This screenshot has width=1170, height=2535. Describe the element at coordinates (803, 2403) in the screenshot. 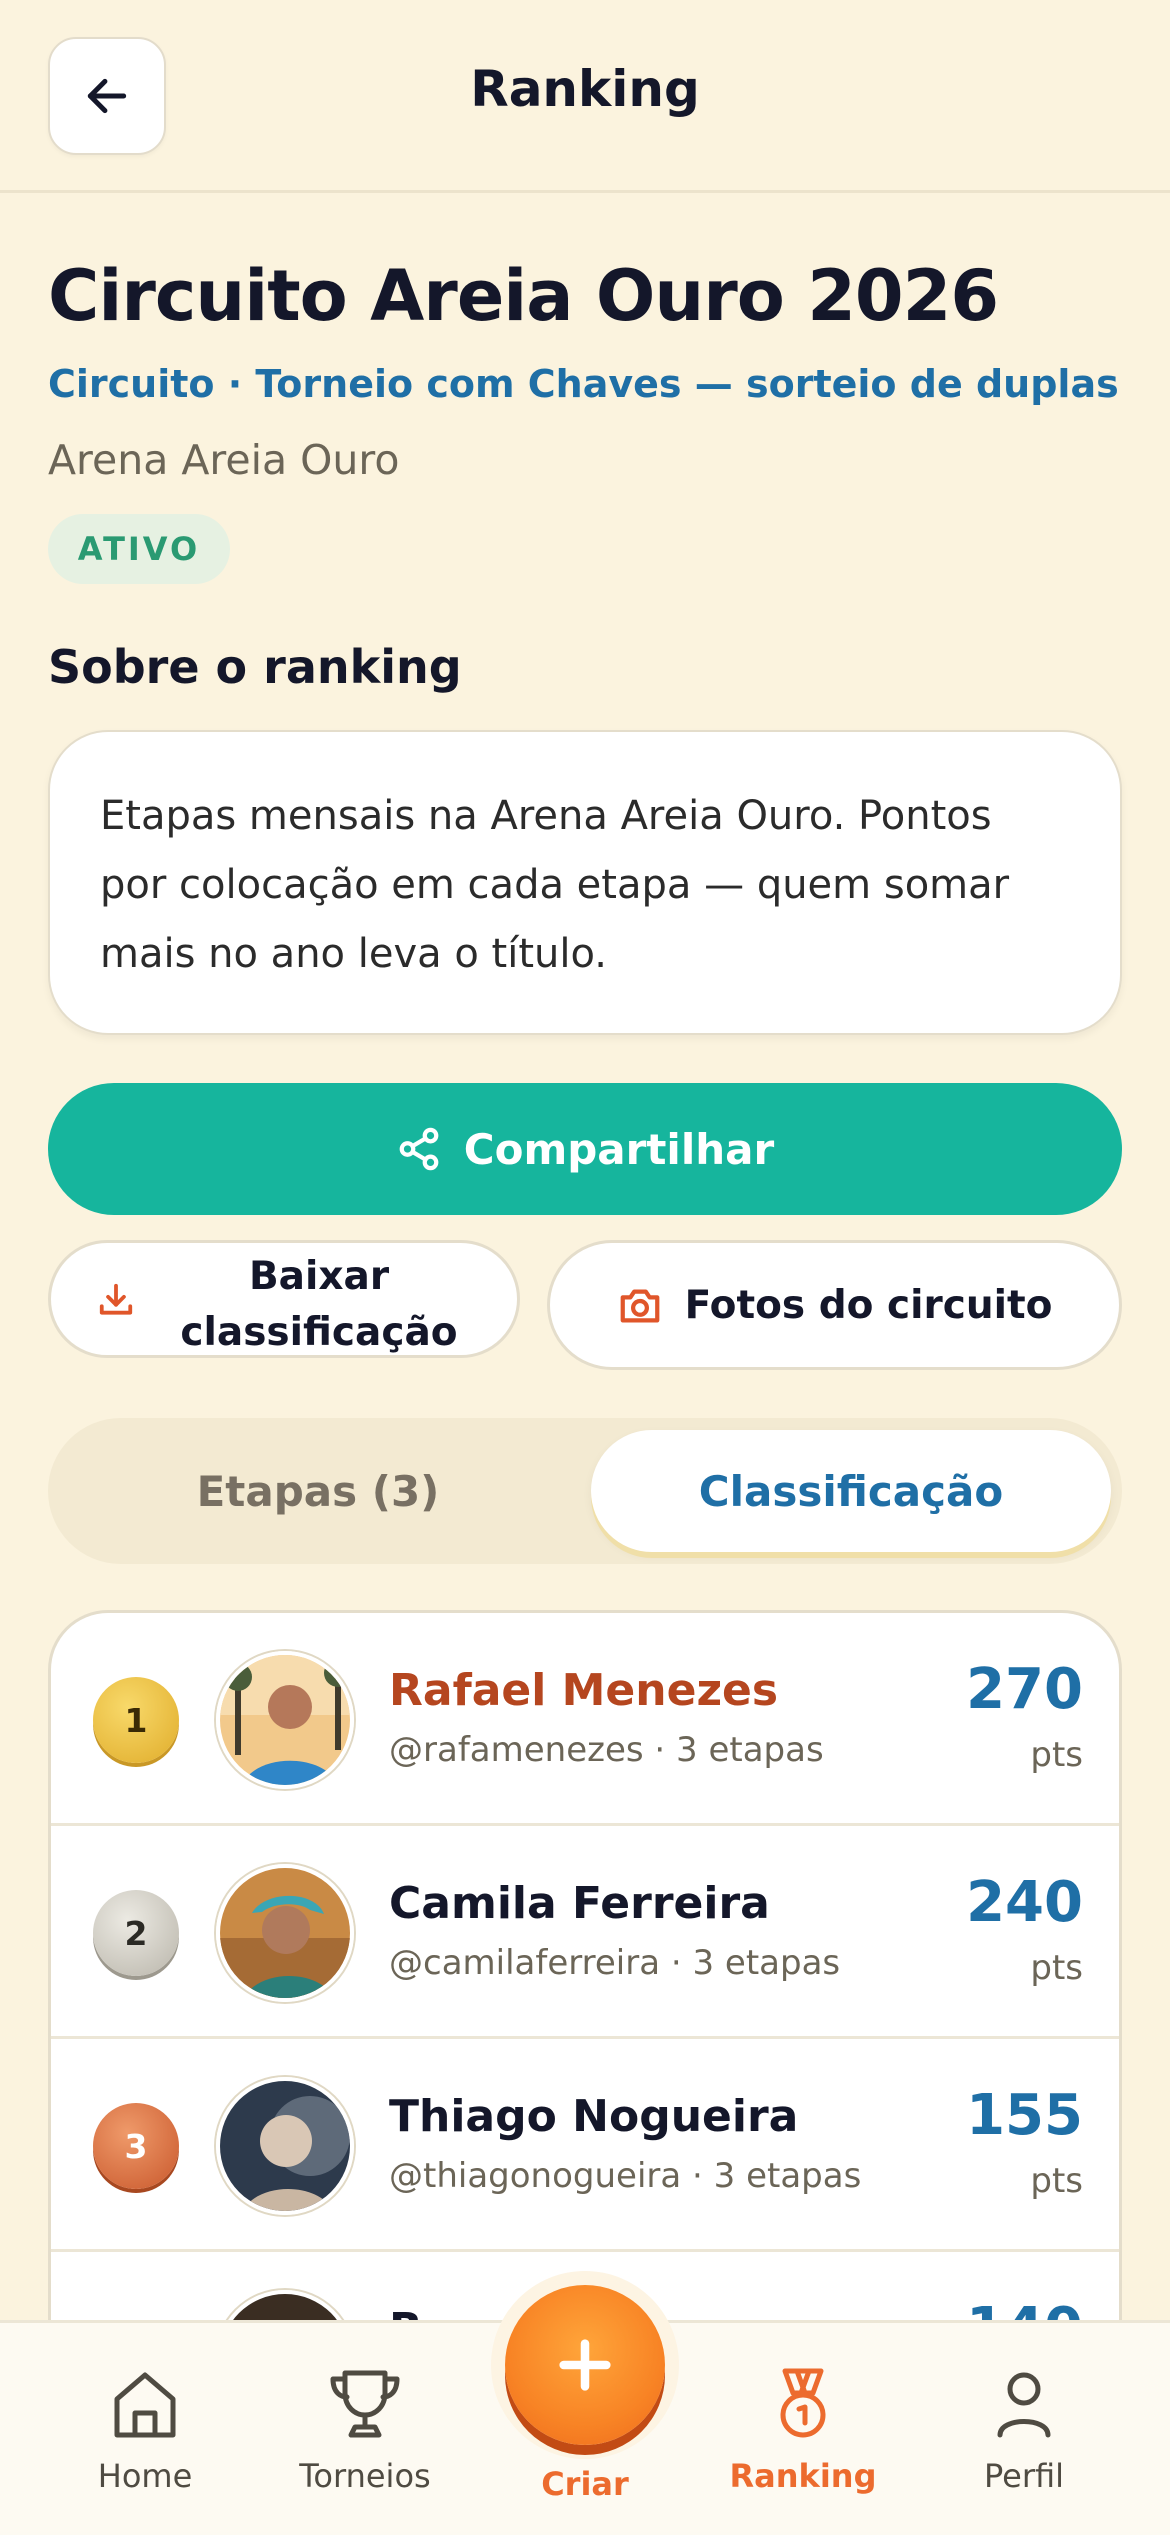

I see `medal-icon` at that location.